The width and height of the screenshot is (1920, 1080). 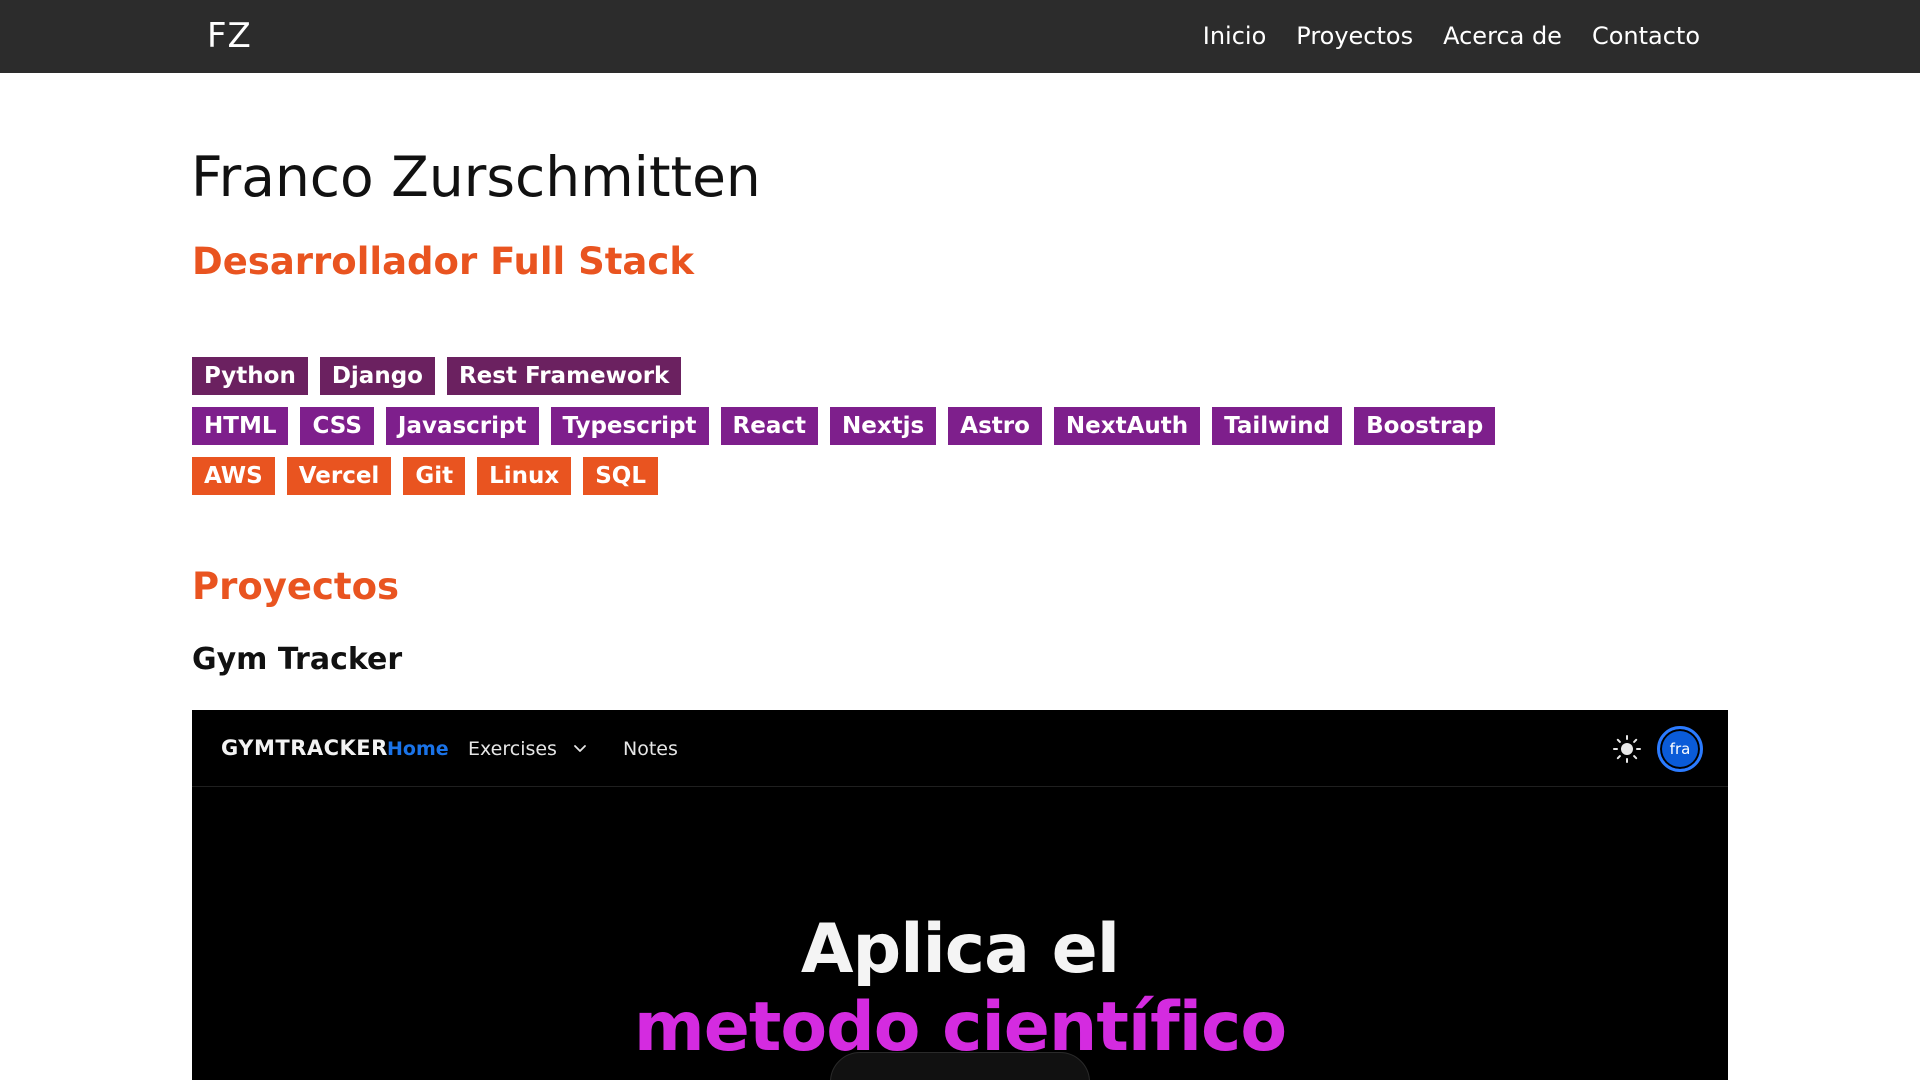 I want to click on preview-brand: GYMTRACKER, so click(x=304, y=748).